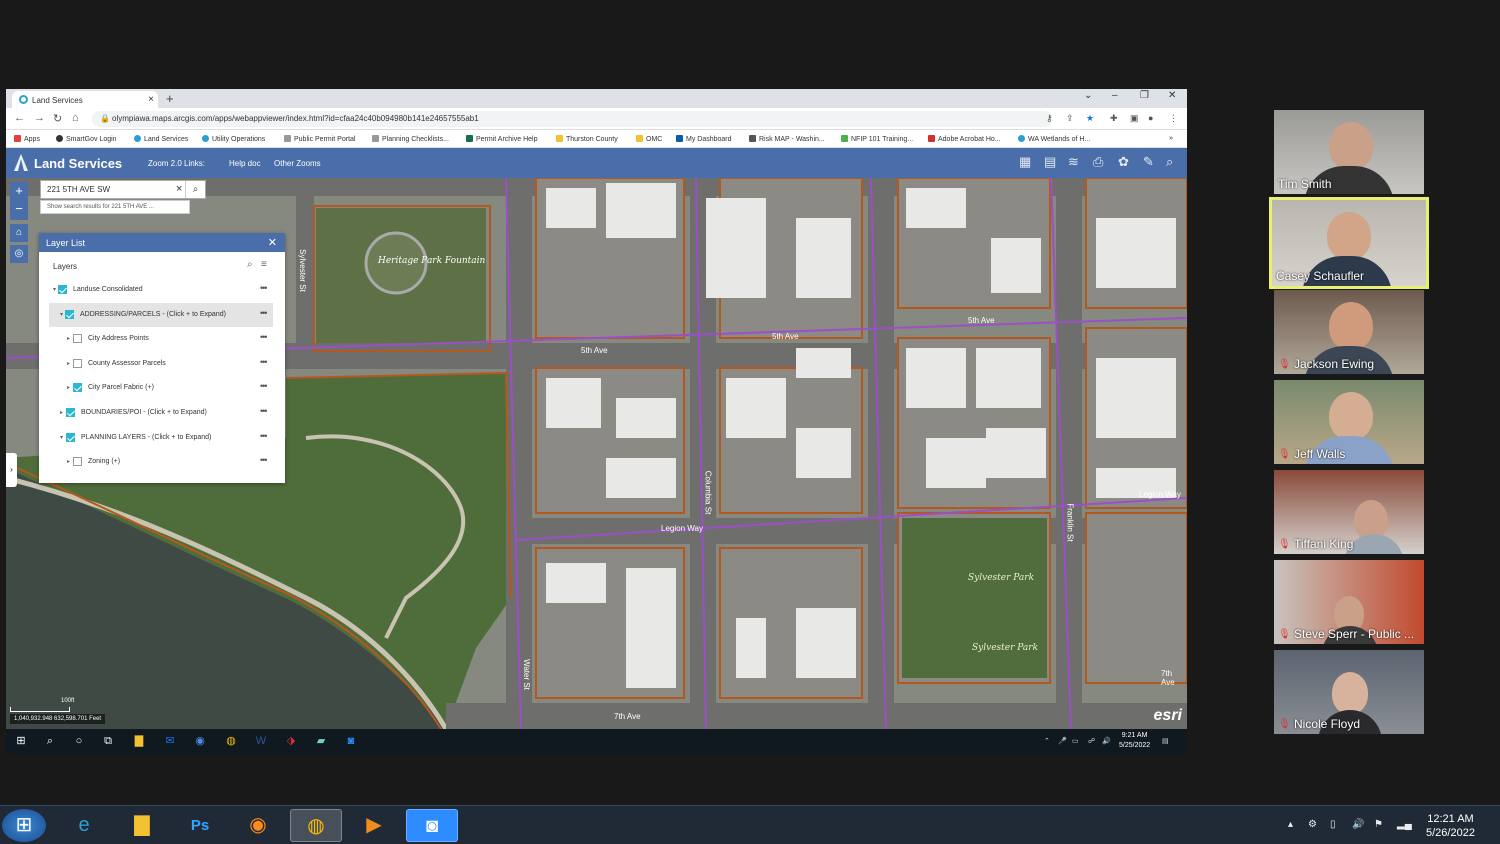 The width and height of the screenshot is (1500, 844). I want to click on bookmark: Thurston County, so click(587, 139).